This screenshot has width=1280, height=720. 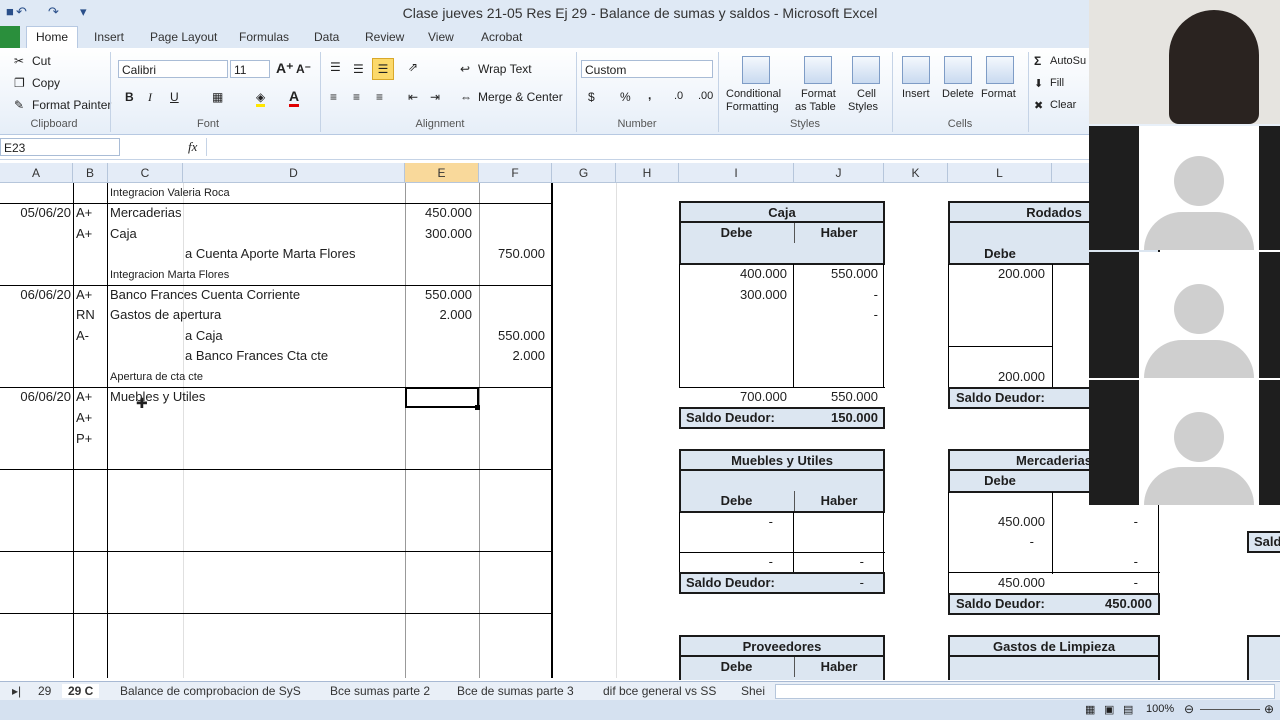 What do you see at coordinates (173, 69) in the screenshot?
I see `font-name-combo: Calibri` at bounding box center [173, 69].